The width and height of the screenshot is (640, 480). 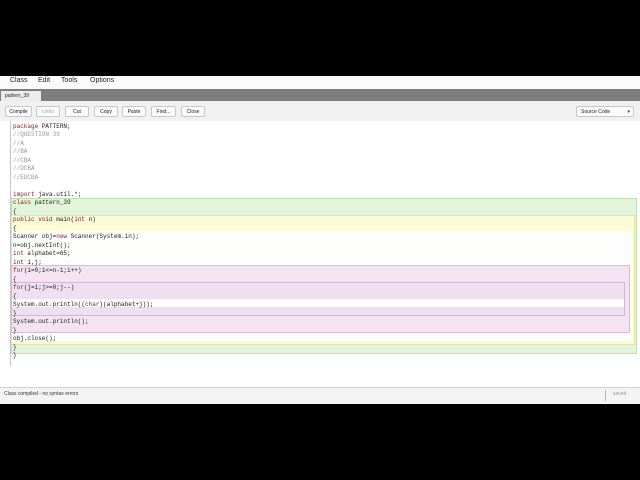 What do you see at coordinates (35, 338) in the screenshot?
I see `code-line: obj.close();` at bounding box center [35, 338].